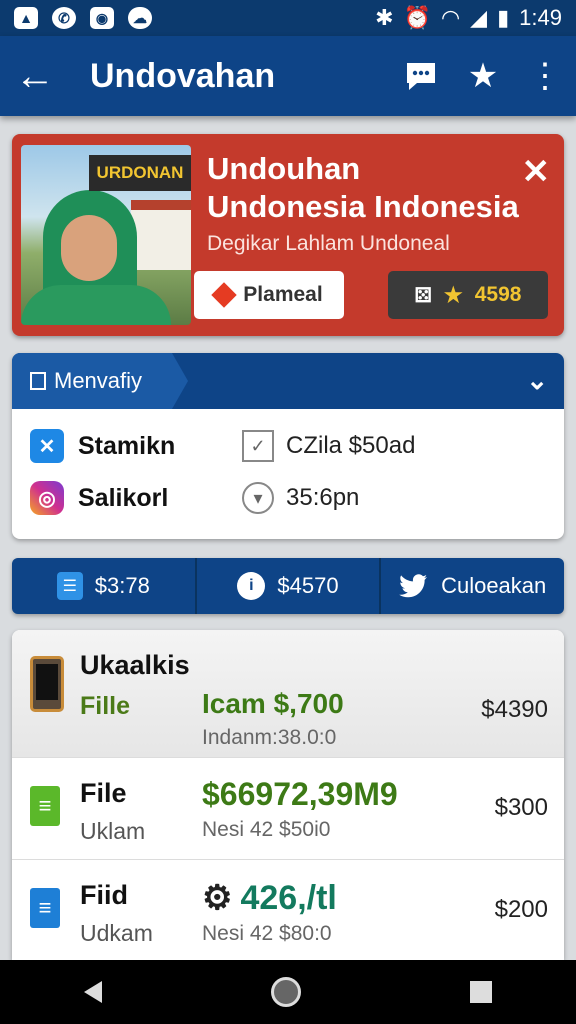  Describe the element at coordinates (103, 793) in the screenshot. I see `file-name: File` at that location.